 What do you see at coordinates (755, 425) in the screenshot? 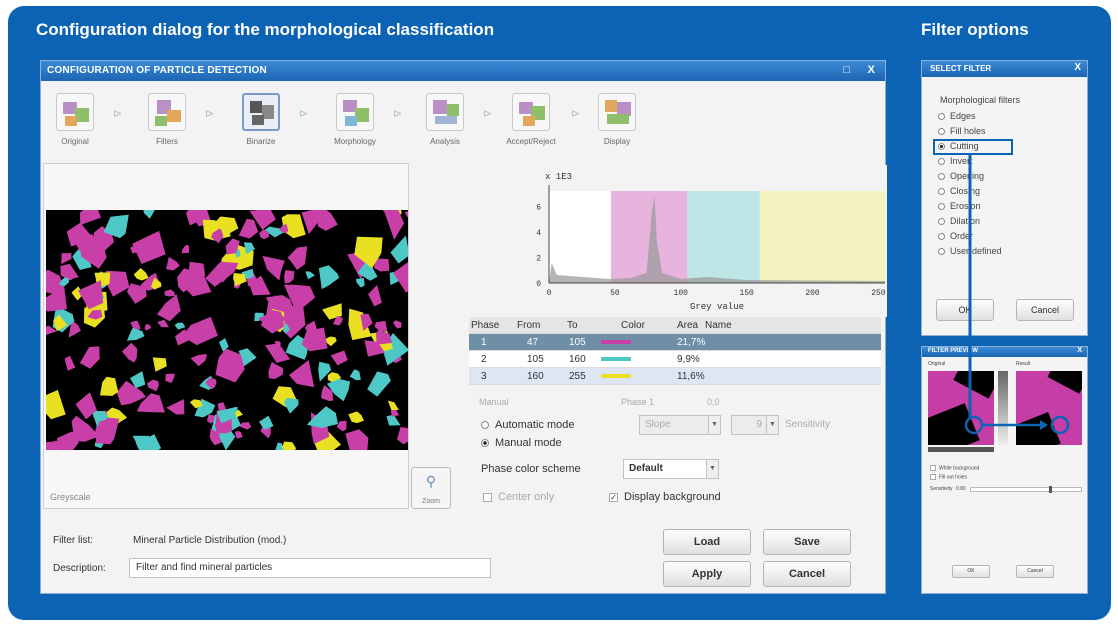
I see `sensitivity-stepper: 9 ▼` at bounding box center [755, 425].